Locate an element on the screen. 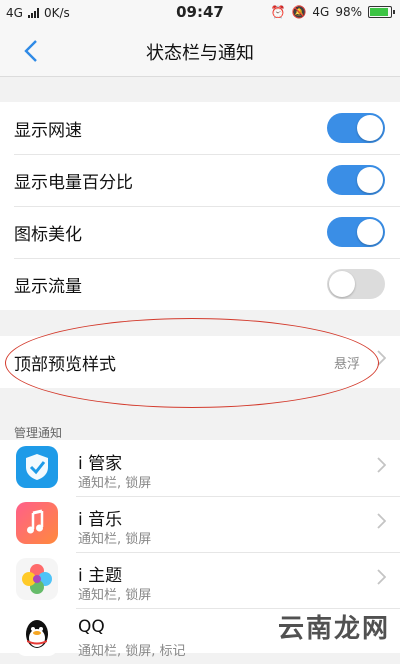  music-note-icon is located at coordinates (37, 523).